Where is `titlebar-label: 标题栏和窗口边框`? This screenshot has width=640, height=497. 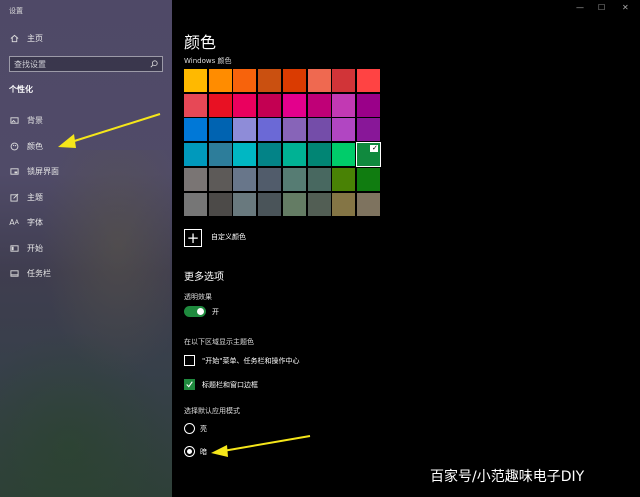 titlebar-label: 标题栏和窗口边框 is located at coordinates (230, 385).